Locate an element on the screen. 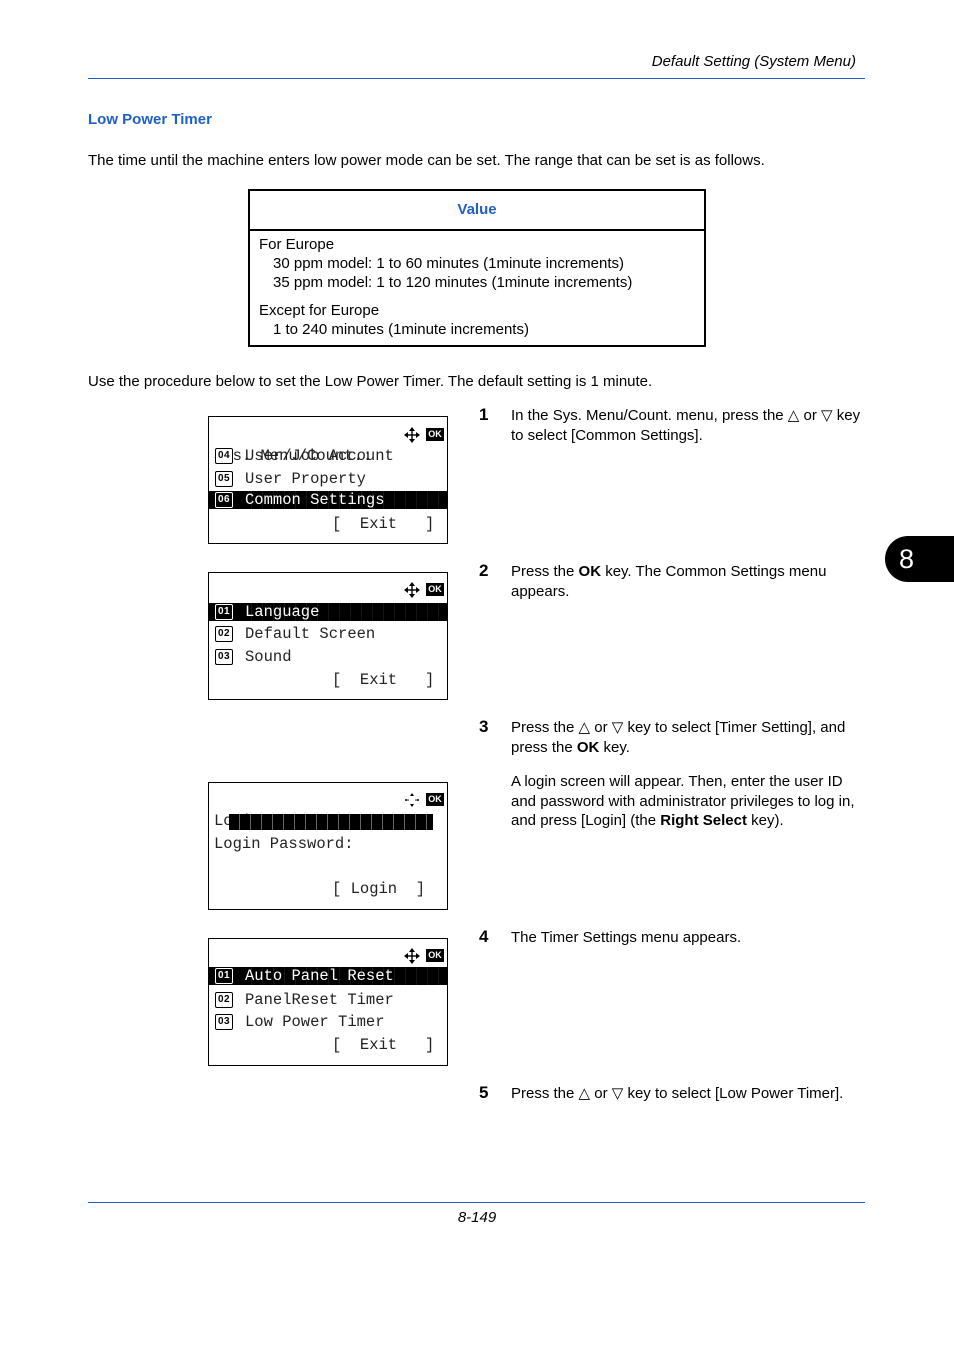 This screenshot has width=954, height=1350. value-group-label: Except for Europe is located at coordinates (319, 310).